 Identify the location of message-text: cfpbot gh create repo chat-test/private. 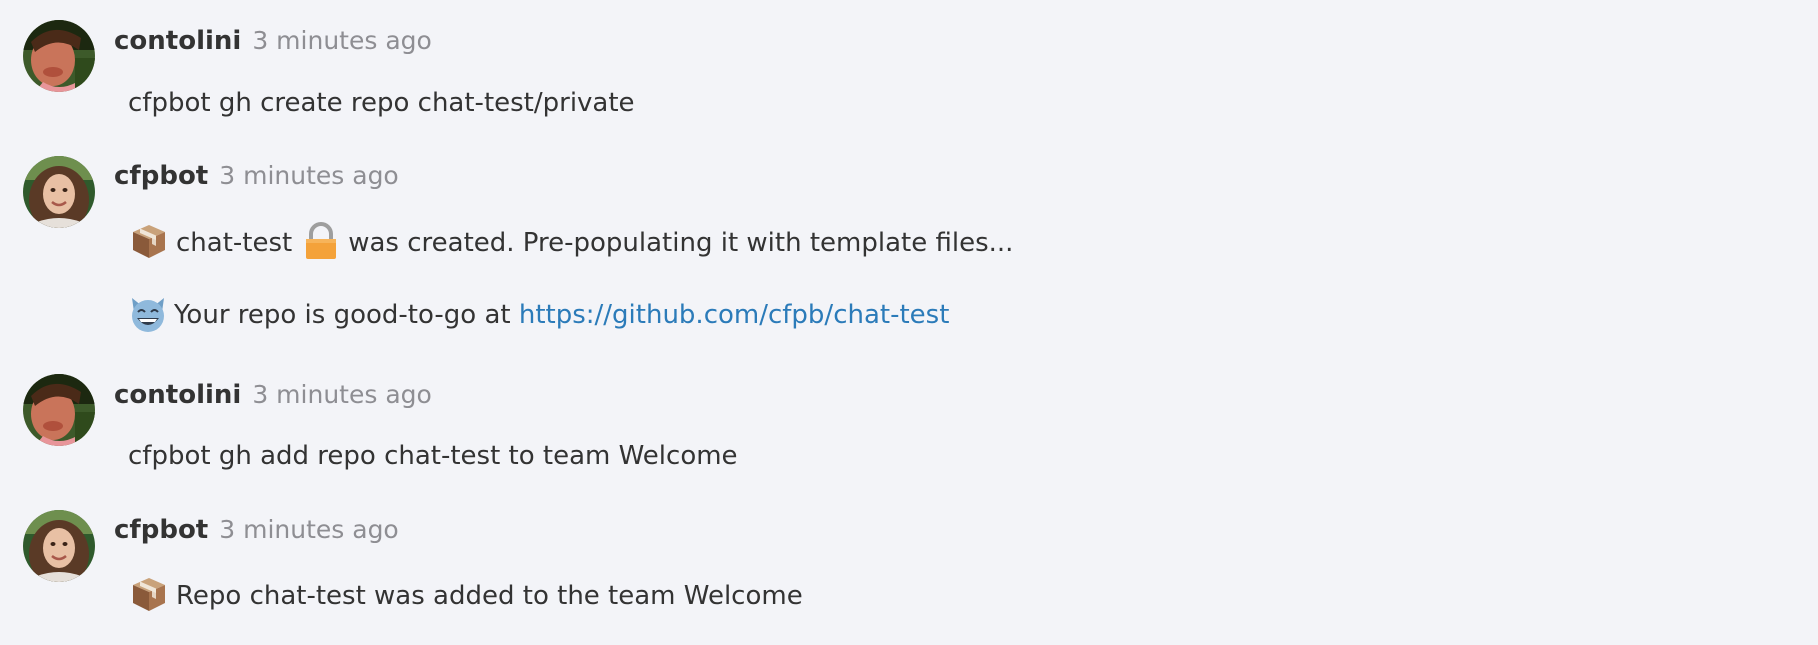
(381, 103).